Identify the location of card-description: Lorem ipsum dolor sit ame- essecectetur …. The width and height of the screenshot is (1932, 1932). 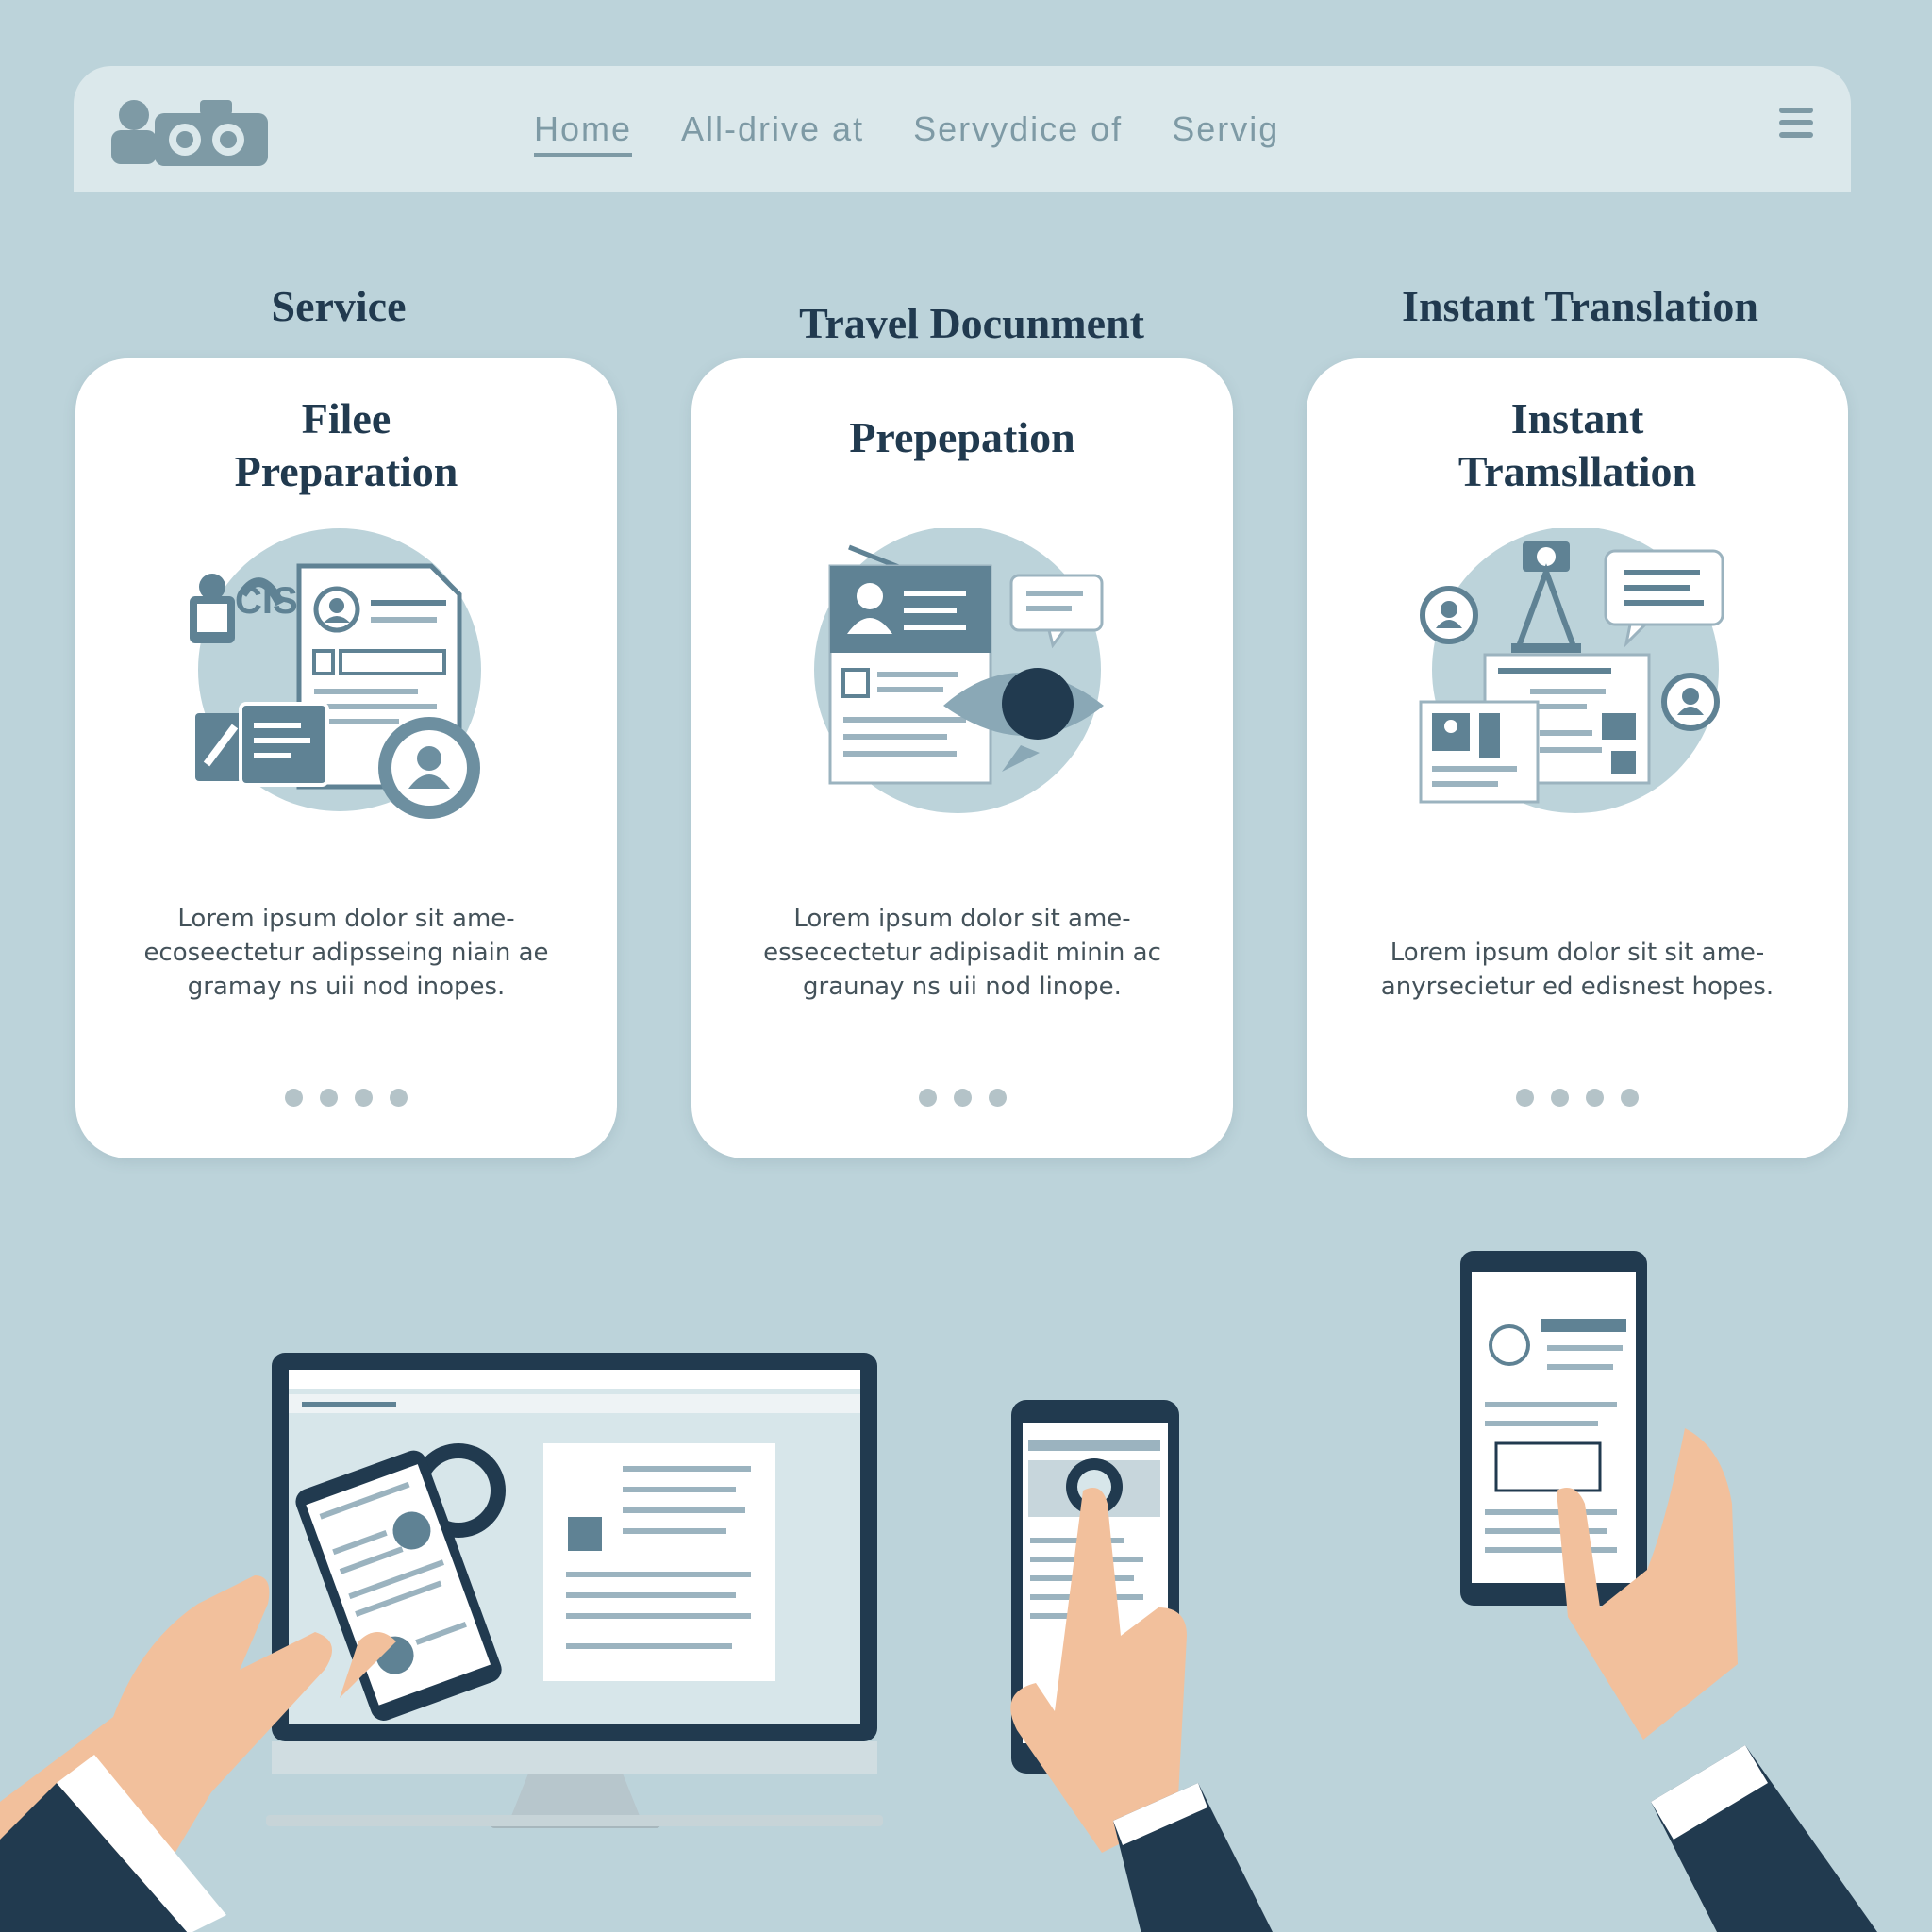
(962, 953).